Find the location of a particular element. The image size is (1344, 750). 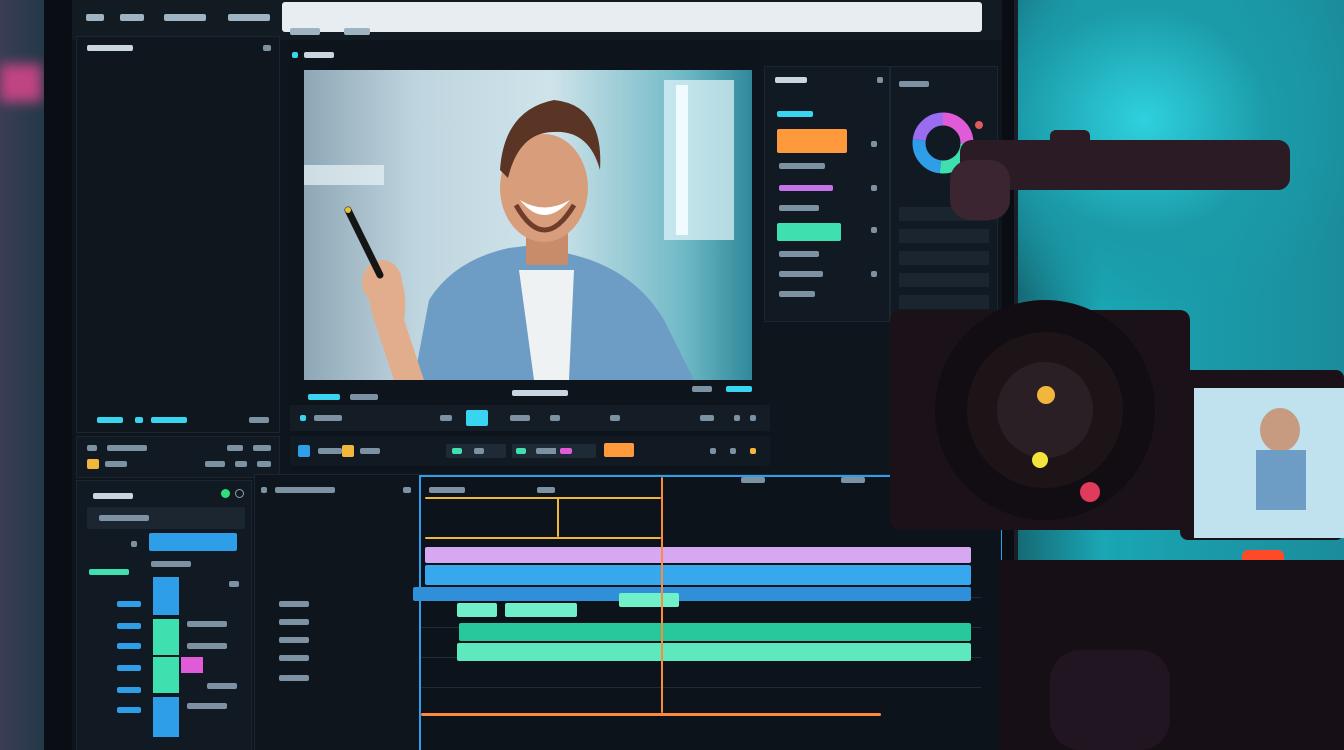

effects-category is located at coordinates (795, 114).